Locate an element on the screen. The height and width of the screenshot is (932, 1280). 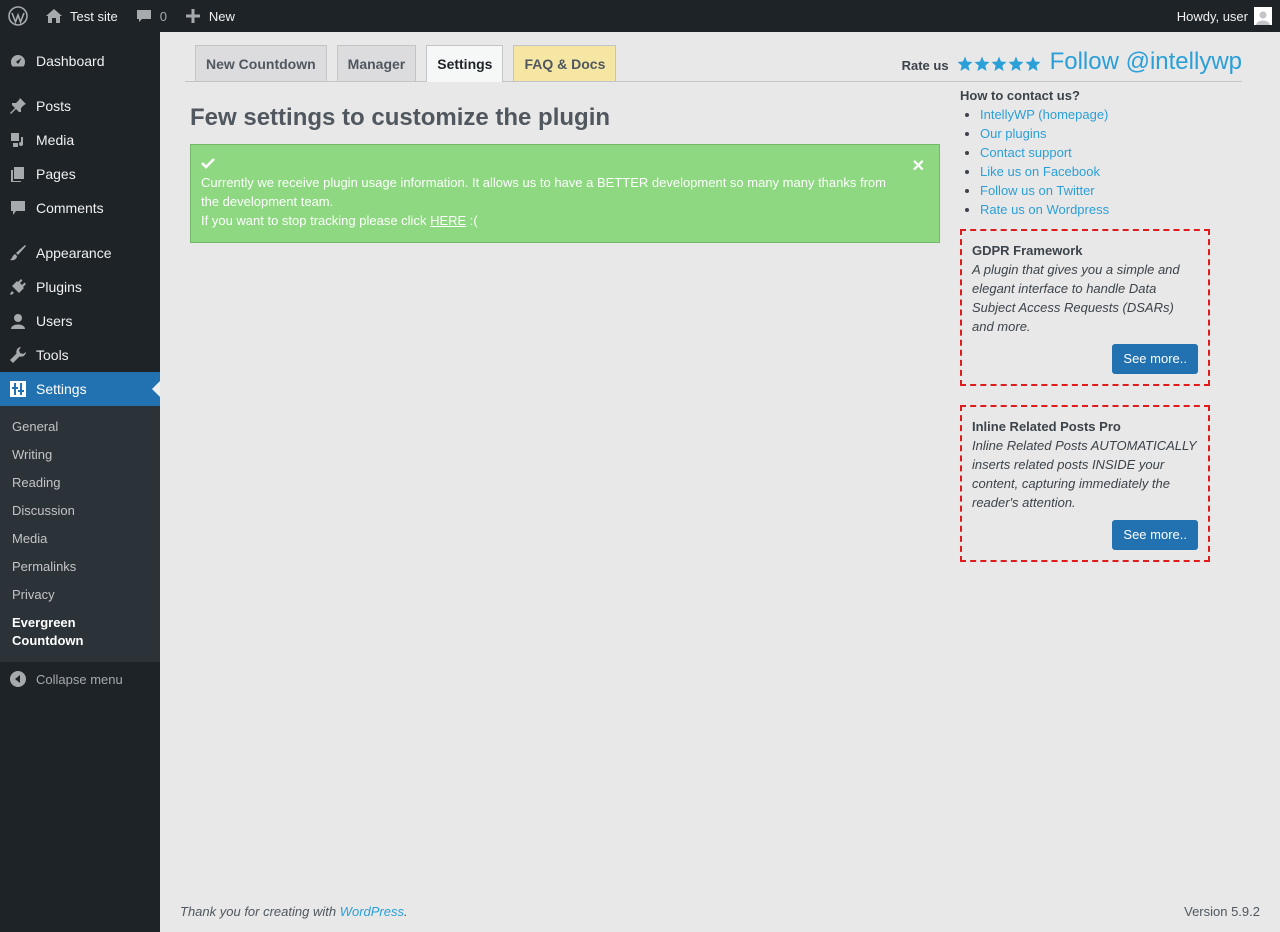
contact-title: How to contact us? is located at coordinates (1020, 95).